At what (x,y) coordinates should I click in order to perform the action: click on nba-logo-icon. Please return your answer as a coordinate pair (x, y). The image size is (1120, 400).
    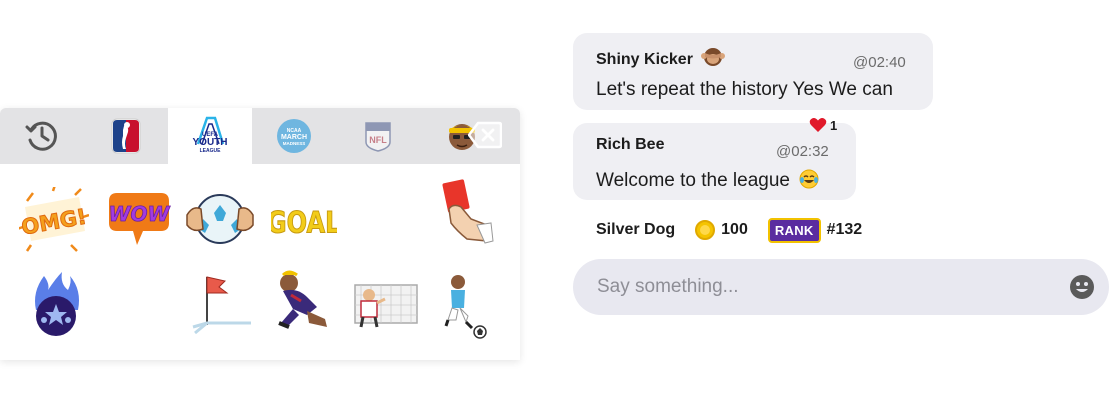
    Looking at the image, I should click on (126, 136).